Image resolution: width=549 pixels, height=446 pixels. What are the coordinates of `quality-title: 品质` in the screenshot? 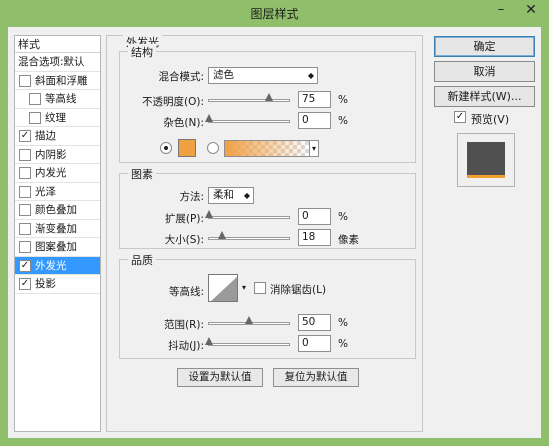 It's located at (142, 260).